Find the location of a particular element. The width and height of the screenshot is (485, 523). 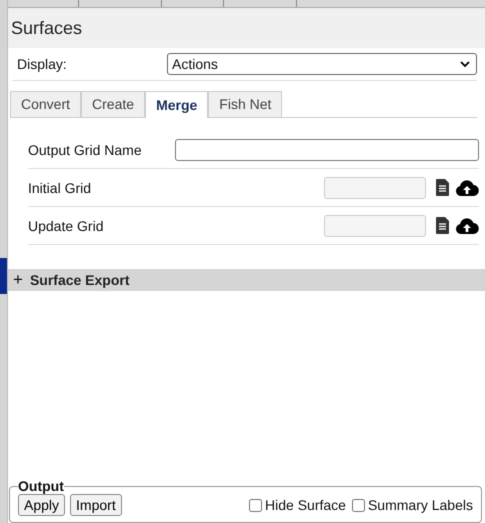

tab: Merge is located at coordinates (176, 104).